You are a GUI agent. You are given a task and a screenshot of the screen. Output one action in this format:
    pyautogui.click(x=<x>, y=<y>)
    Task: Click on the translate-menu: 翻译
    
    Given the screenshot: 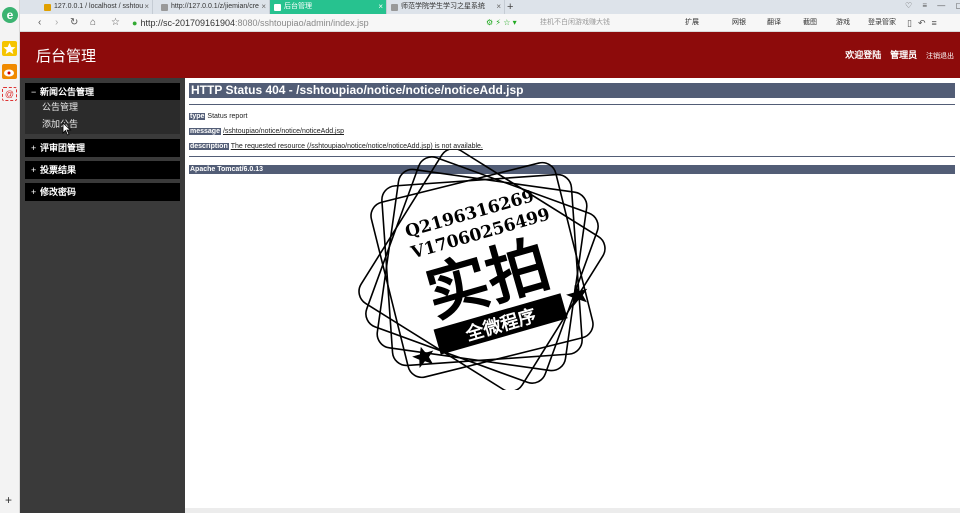 What is the action you would take?
    pyautogui.click(x=774, y=23)
    